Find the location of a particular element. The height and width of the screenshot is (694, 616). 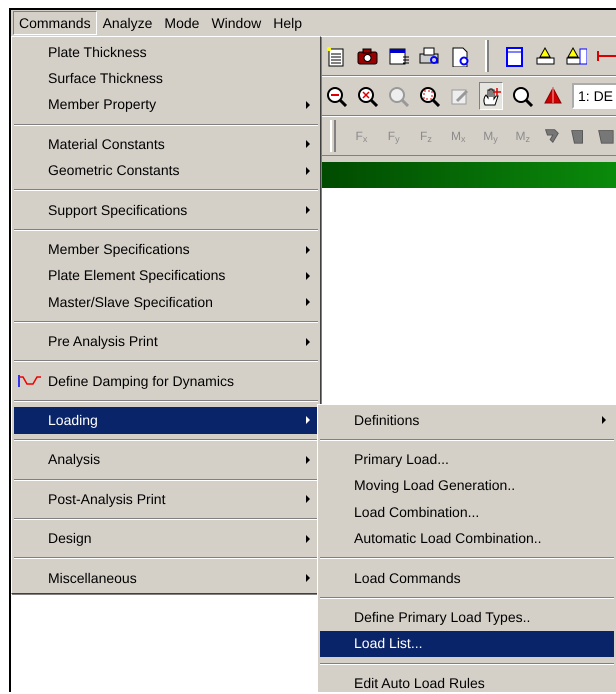

menu-item: Define Damping for Dynamics is located at coordinates (166, 381).